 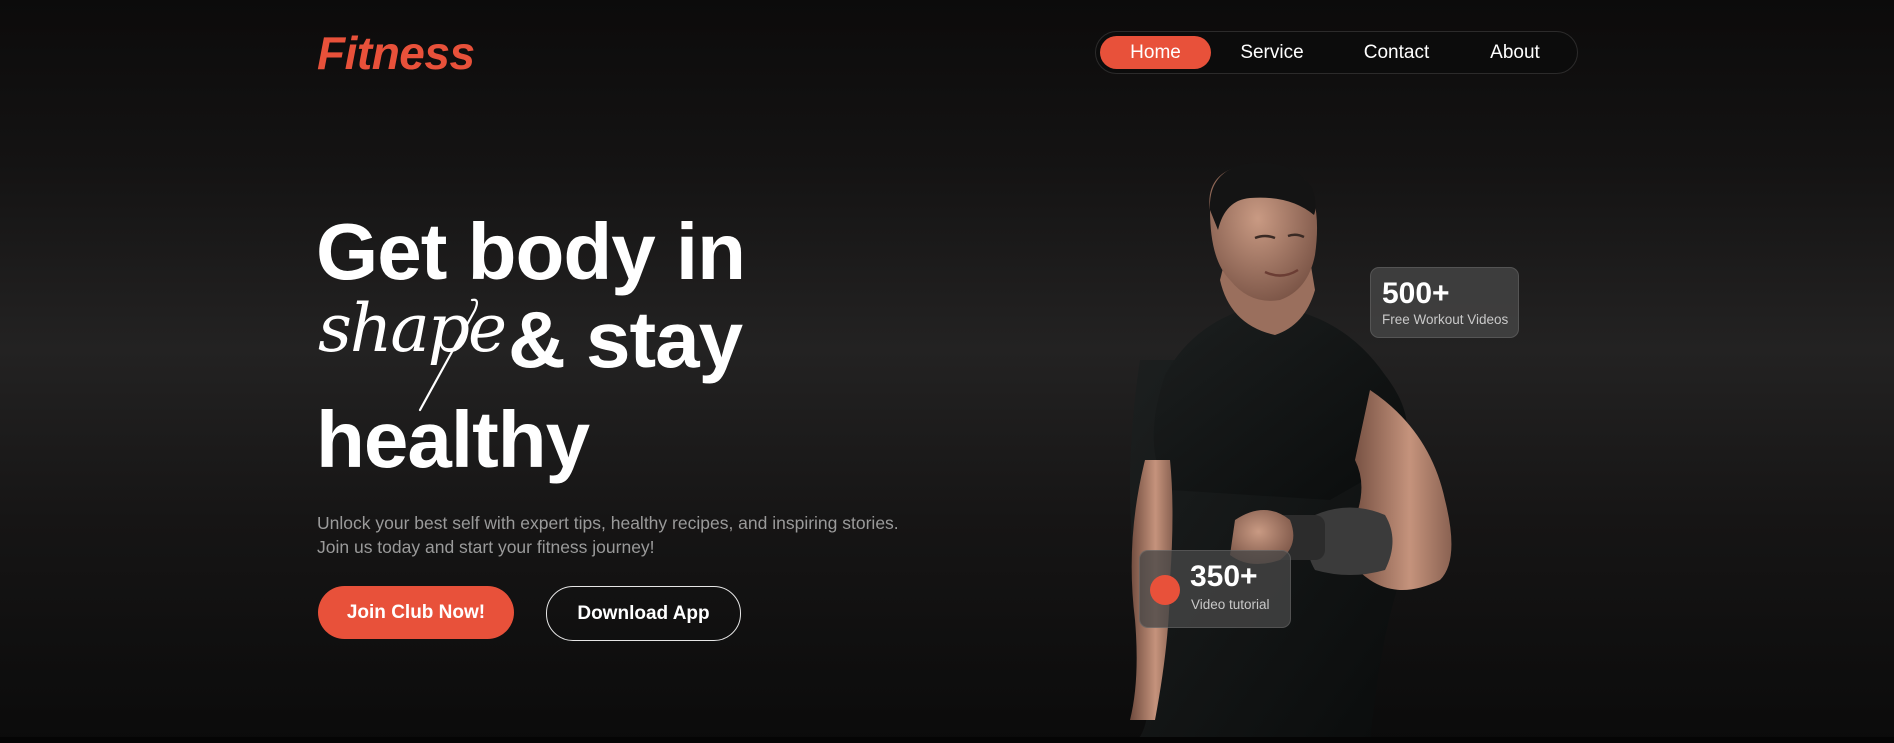 I want to click on main-nav: Home Service Contact About, so click(x=1336, y=52).